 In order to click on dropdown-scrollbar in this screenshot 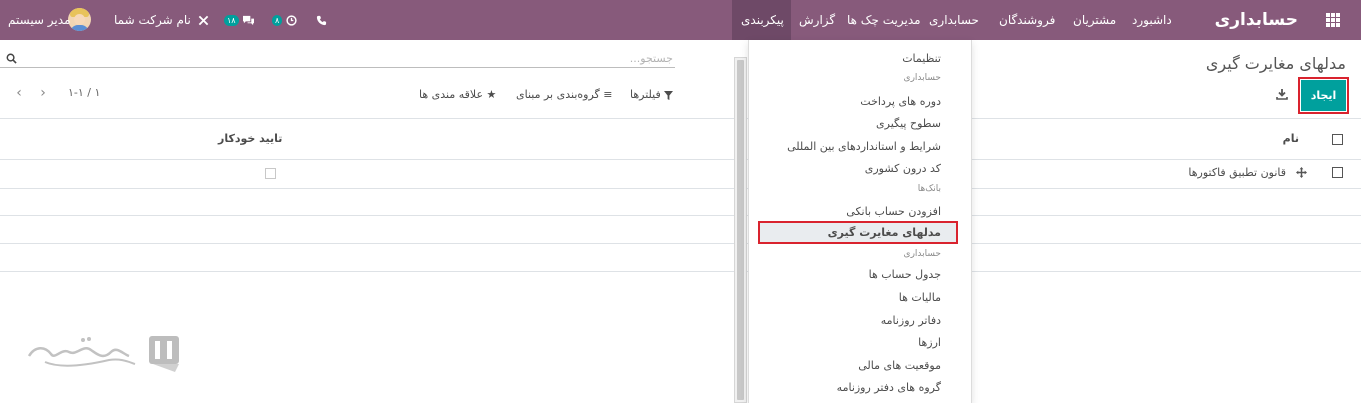, I will do `click(740, 230)`.